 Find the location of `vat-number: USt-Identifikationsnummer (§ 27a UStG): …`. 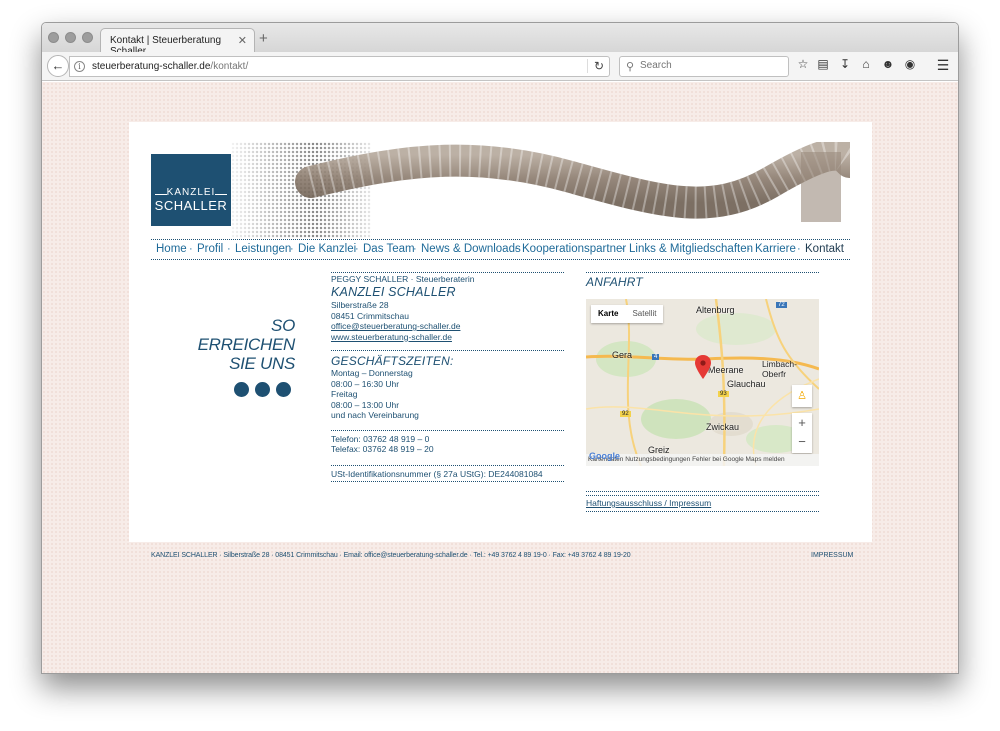

vat-number: USt-Identifikationsnummer (§ 27a UStG): … is located at coordinates (437, 473).